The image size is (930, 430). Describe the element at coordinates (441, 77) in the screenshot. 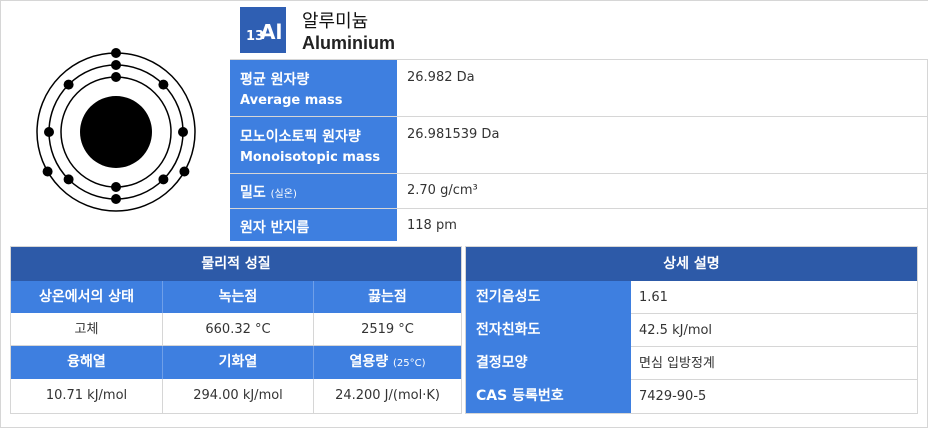

I see `property-value: 26.982 Da` at that location.